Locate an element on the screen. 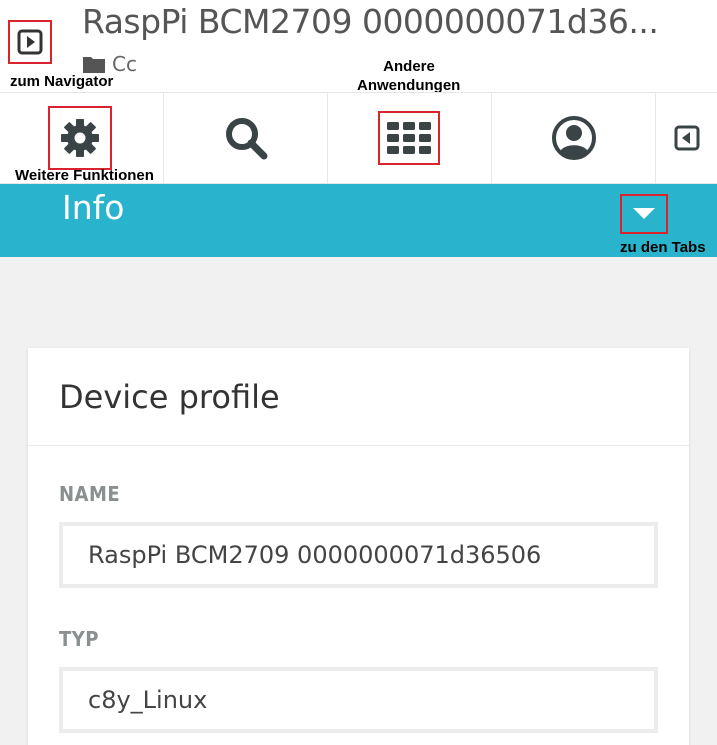 The width and height of the screenshot is (717, 745). collapse-left-icon is located at coordinates (686, 138).